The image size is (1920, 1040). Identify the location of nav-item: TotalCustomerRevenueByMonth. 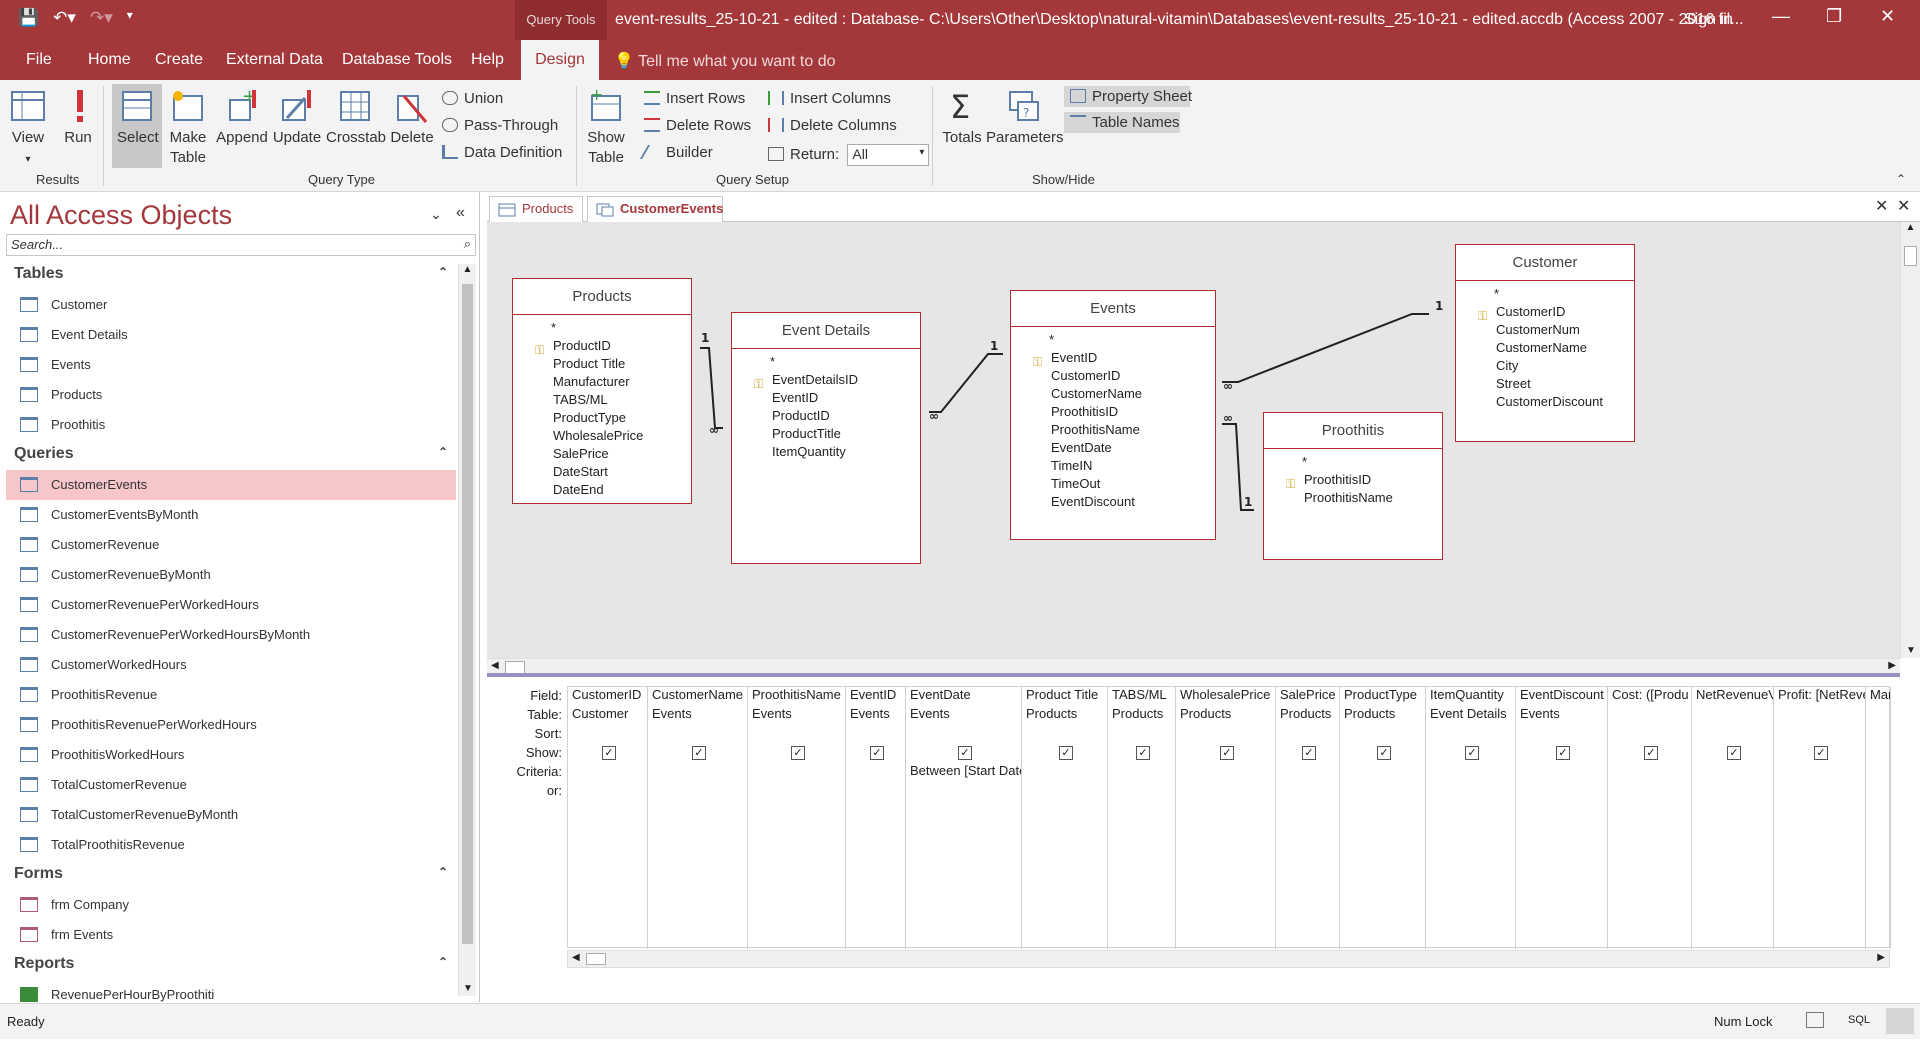
(231, 815).